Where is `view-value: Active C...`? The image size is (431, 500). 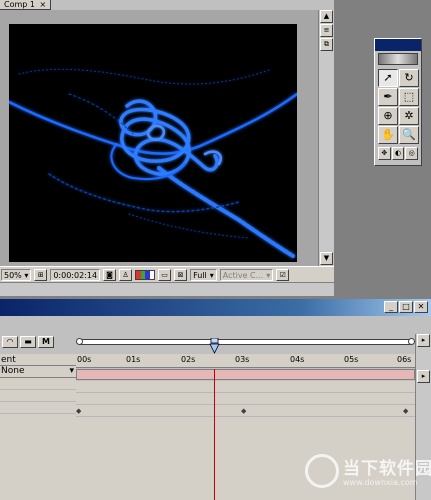
view-value: Active C... is located at coordinates (243, 275).